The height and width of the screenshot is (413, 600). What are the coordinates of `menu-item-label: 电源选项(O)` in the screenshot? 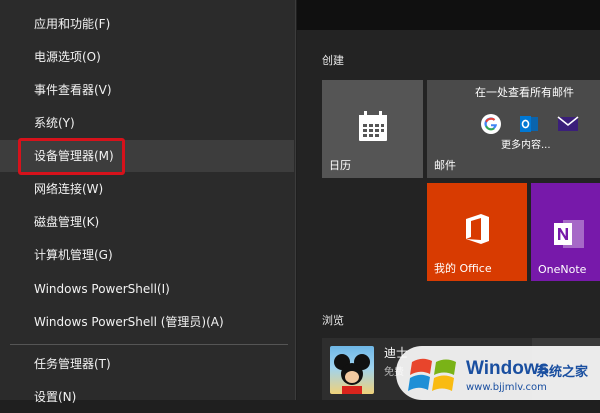 It's located at (67, 57).